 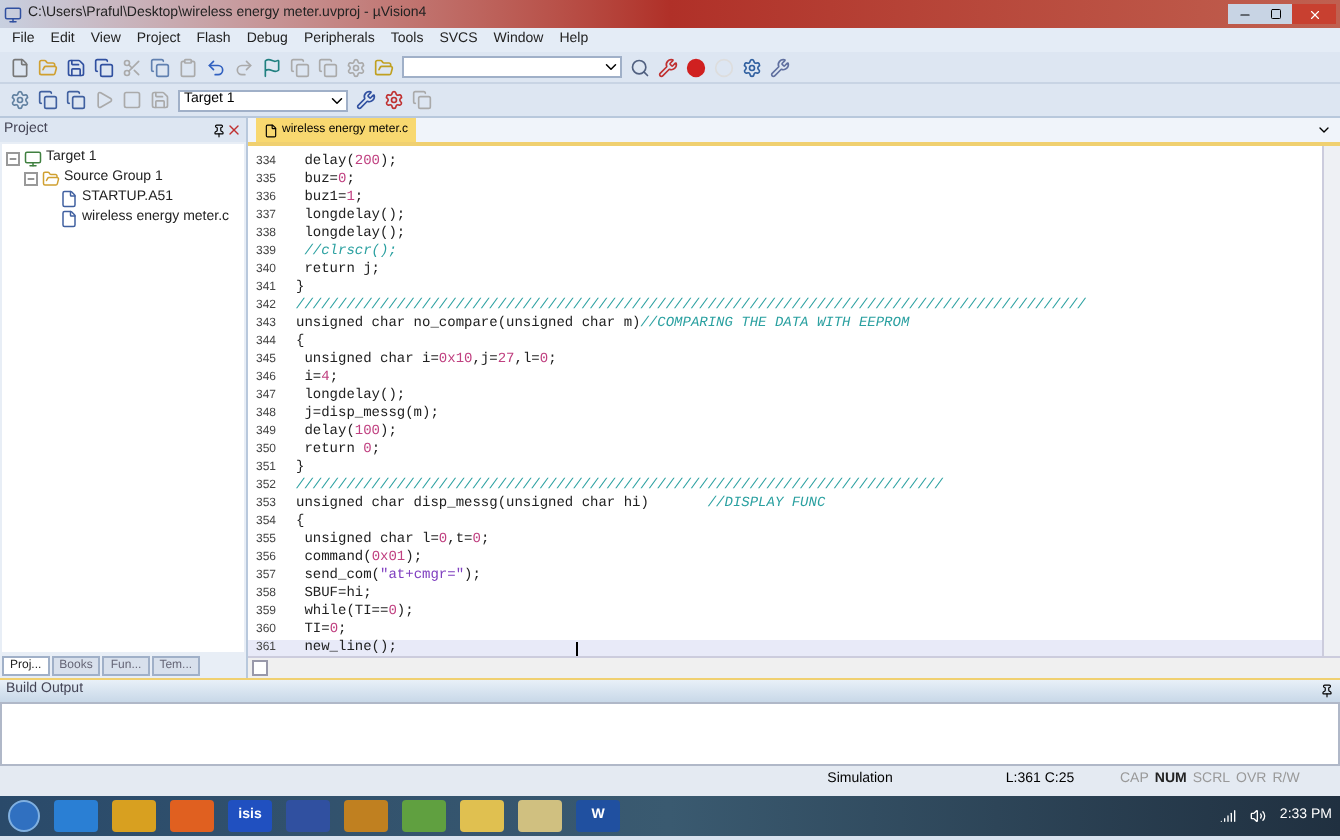 I want to click on network-icon, so click(x=1227, y=816).